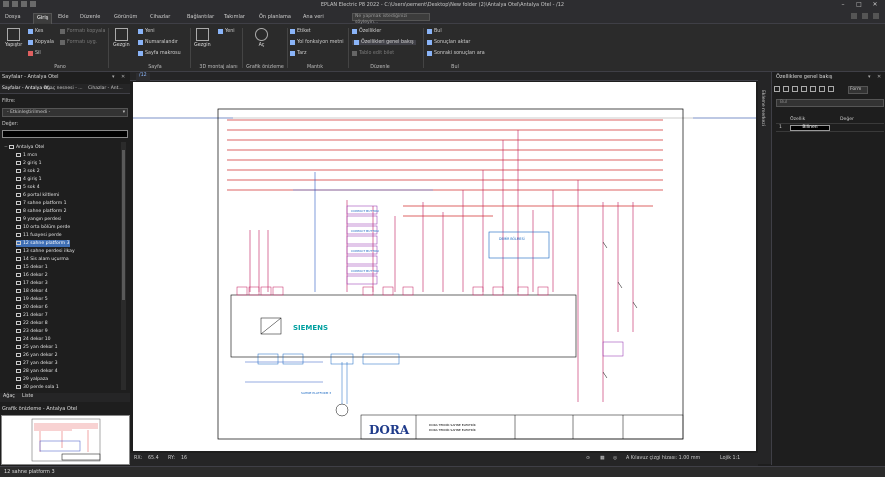 This screenshot has height=477, width=885. What do you see at coordinates (35, 31) in the screenshot?
I see `cut-button: Kes` at bounding box center [35, 31].